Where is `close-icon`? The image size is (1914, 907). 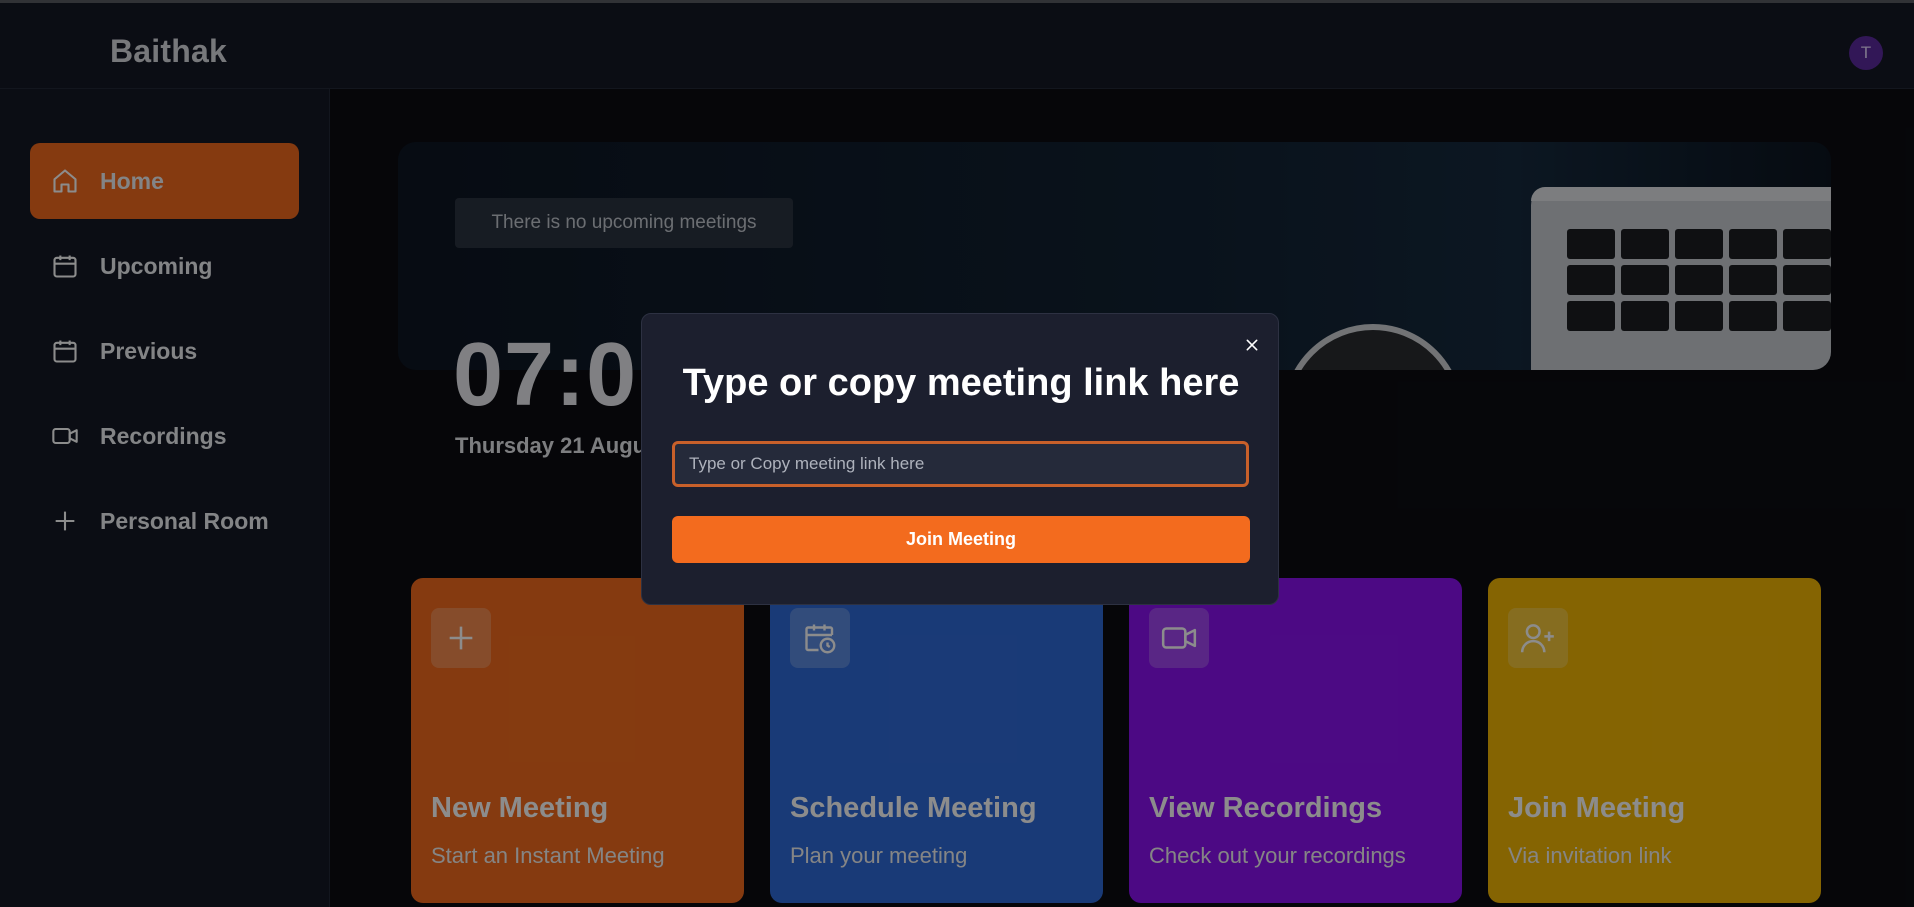 close-icon is located at coordinates (1252, 345).